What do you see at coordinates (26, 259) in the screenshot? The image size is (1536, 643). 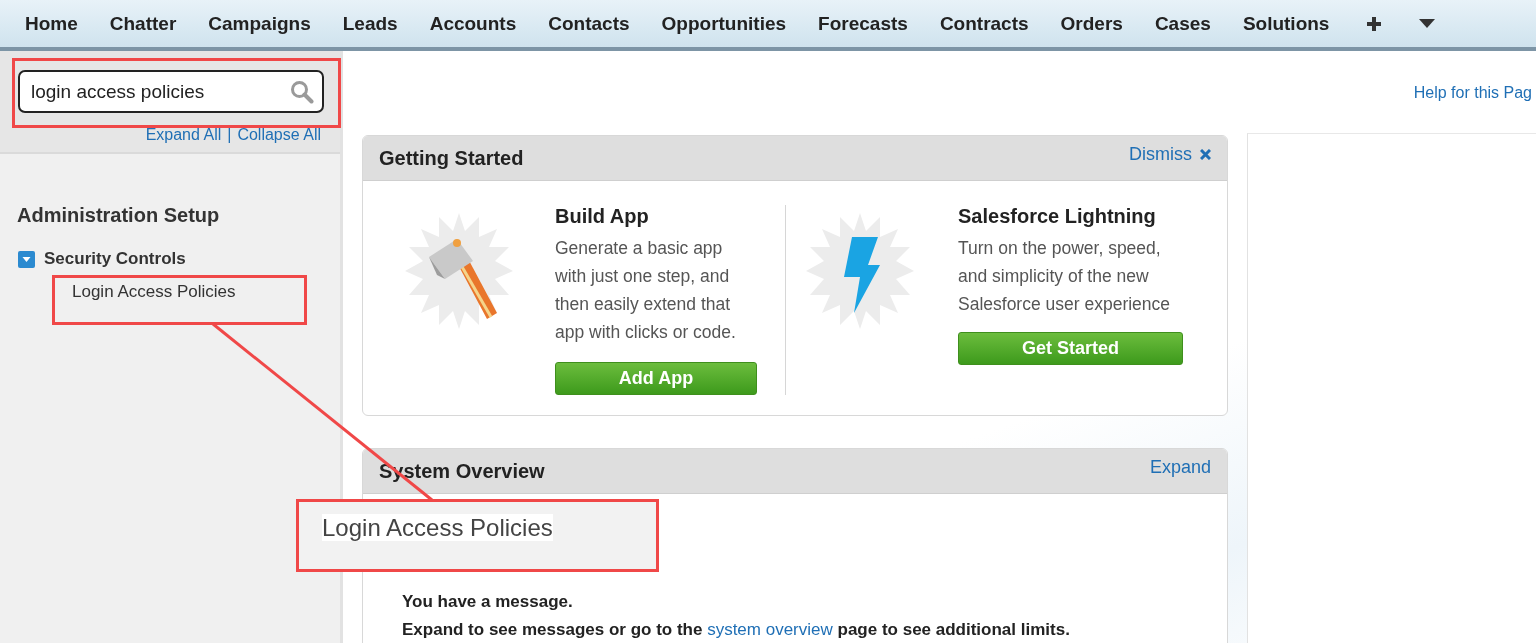 I see `collapse-toggle-icon` at bounding box center [26, 259].